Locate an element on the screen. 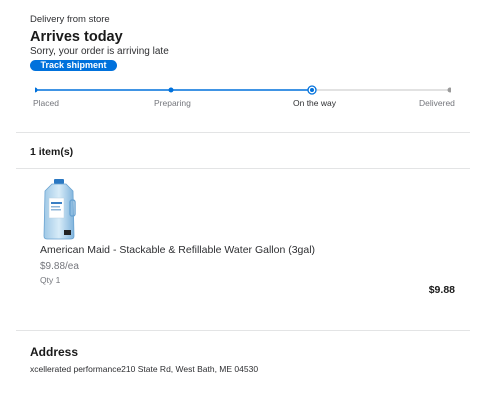 The width and height of the screenshot is (500, 416). delay-status-message: Sorry, your order is arriving late is located at coordinates (99, 51).